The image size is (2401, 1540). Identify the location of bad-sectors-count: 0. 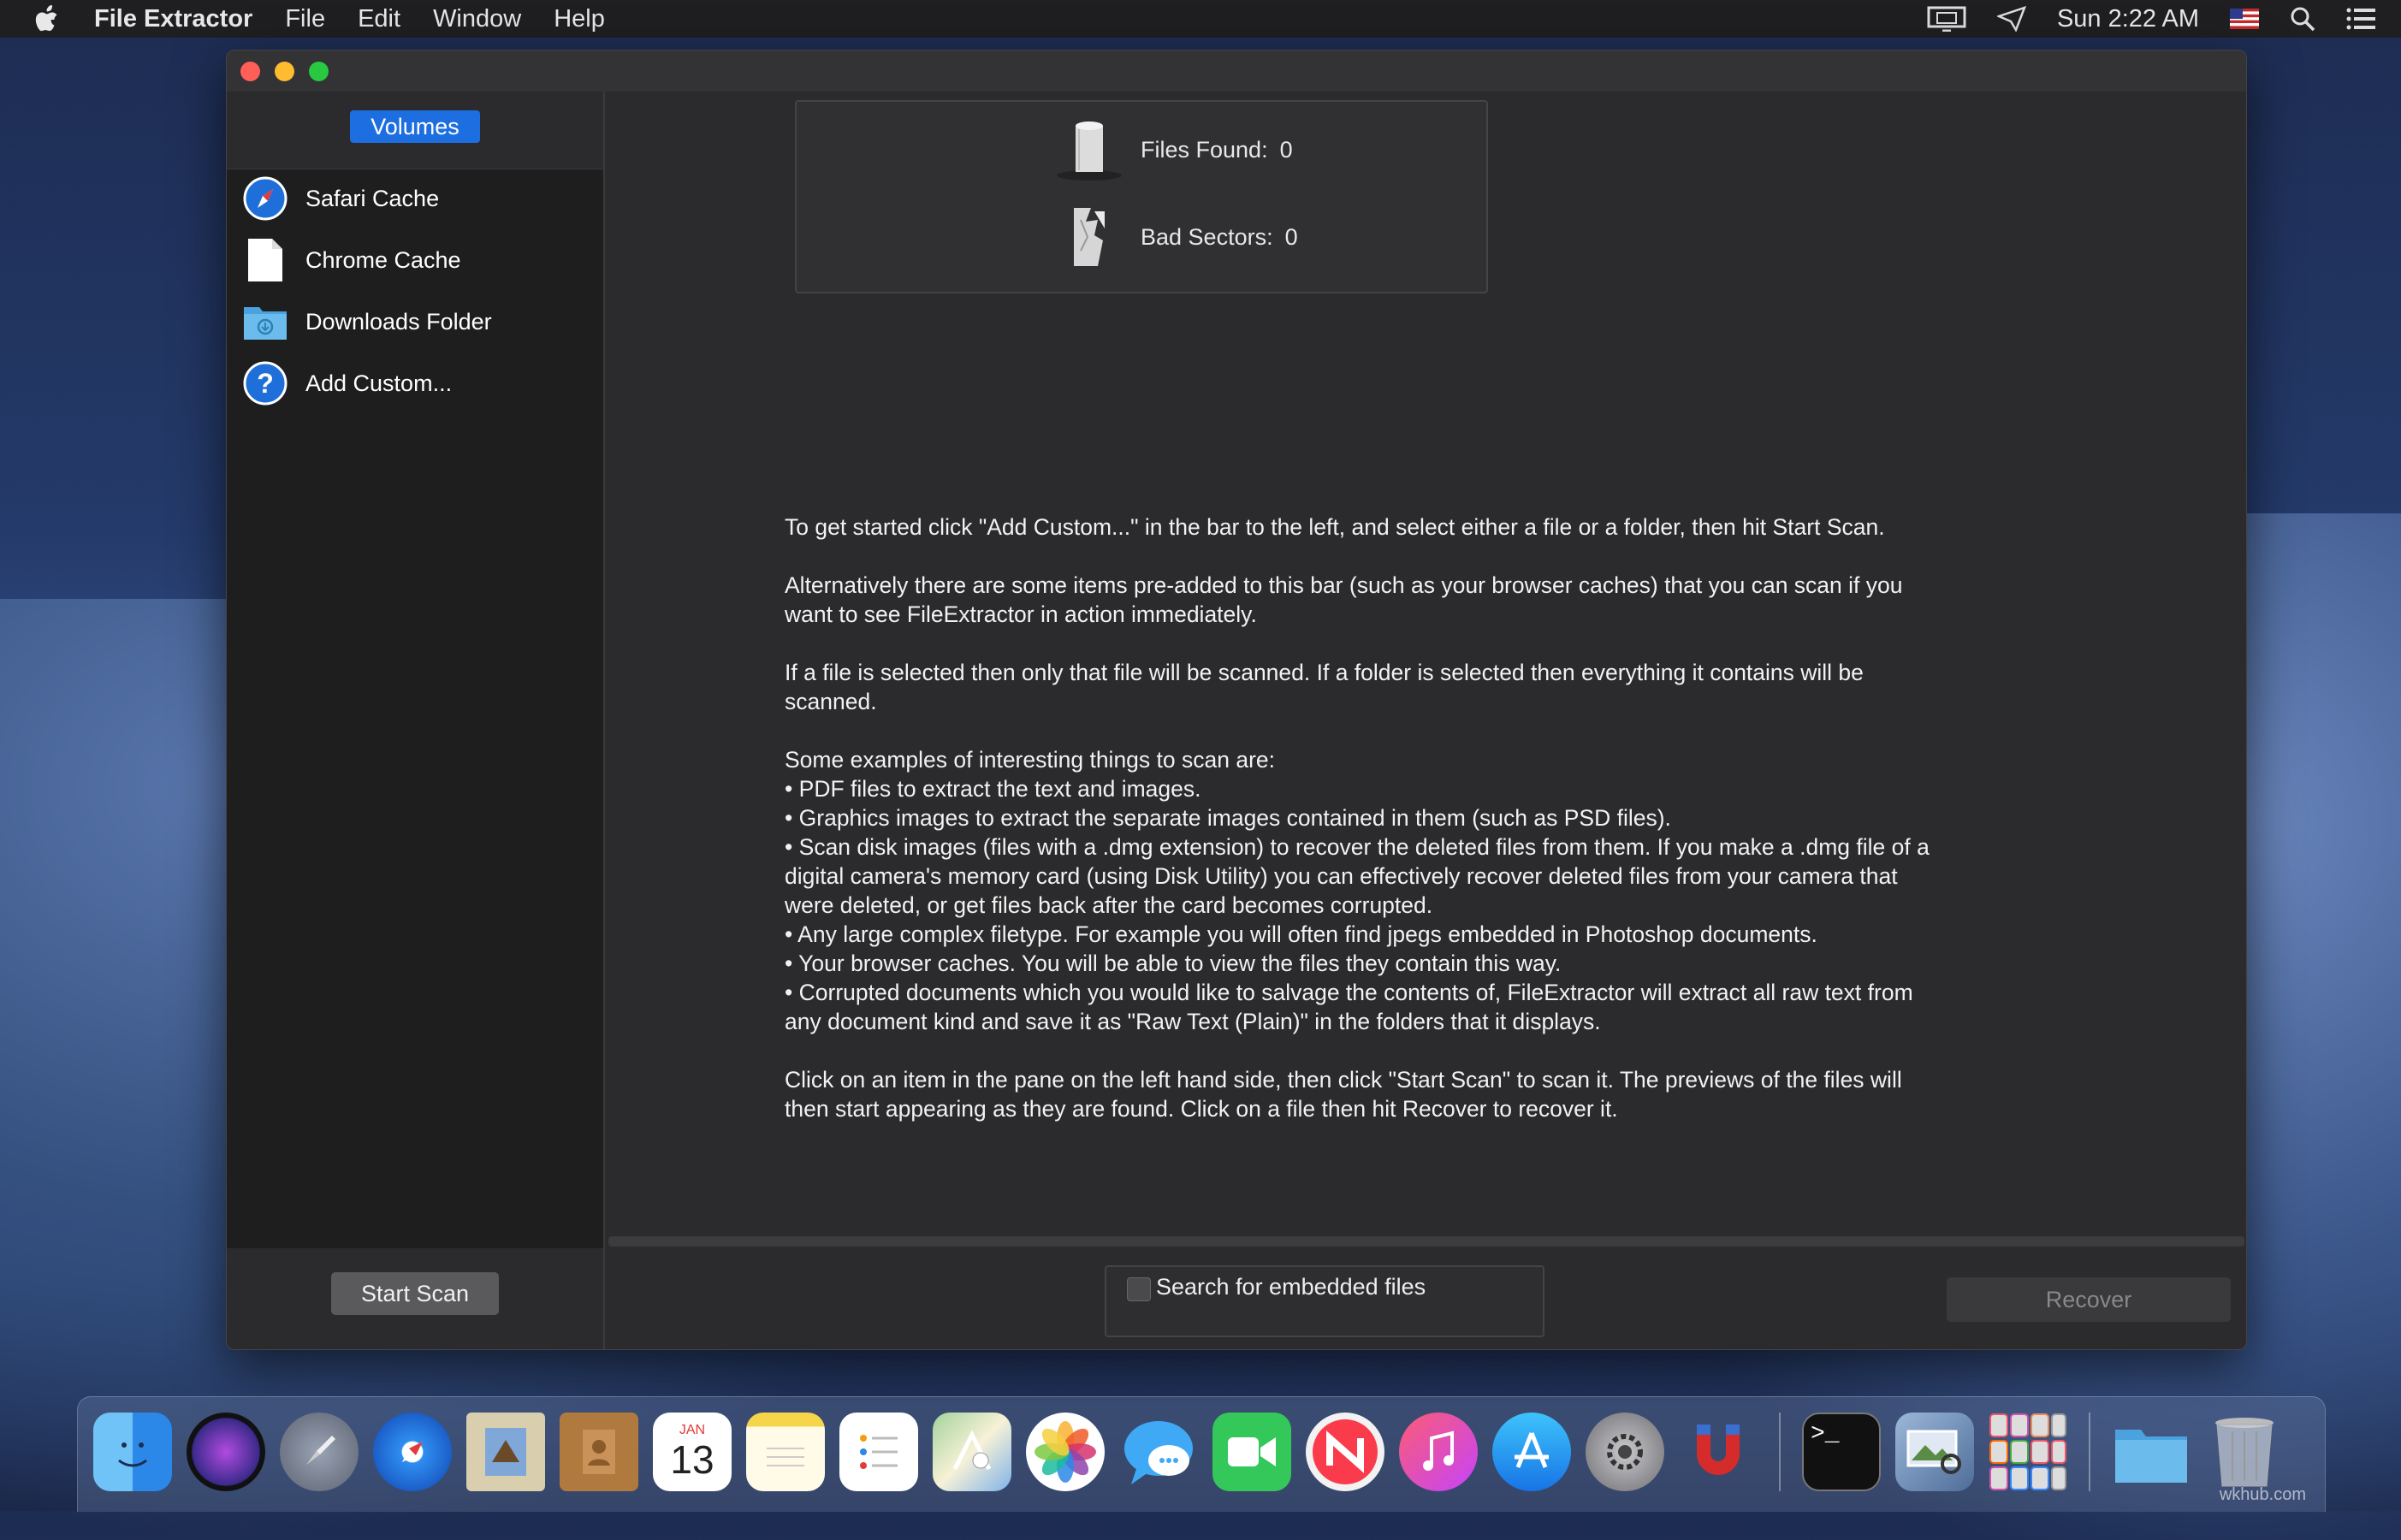
(1291, 236).